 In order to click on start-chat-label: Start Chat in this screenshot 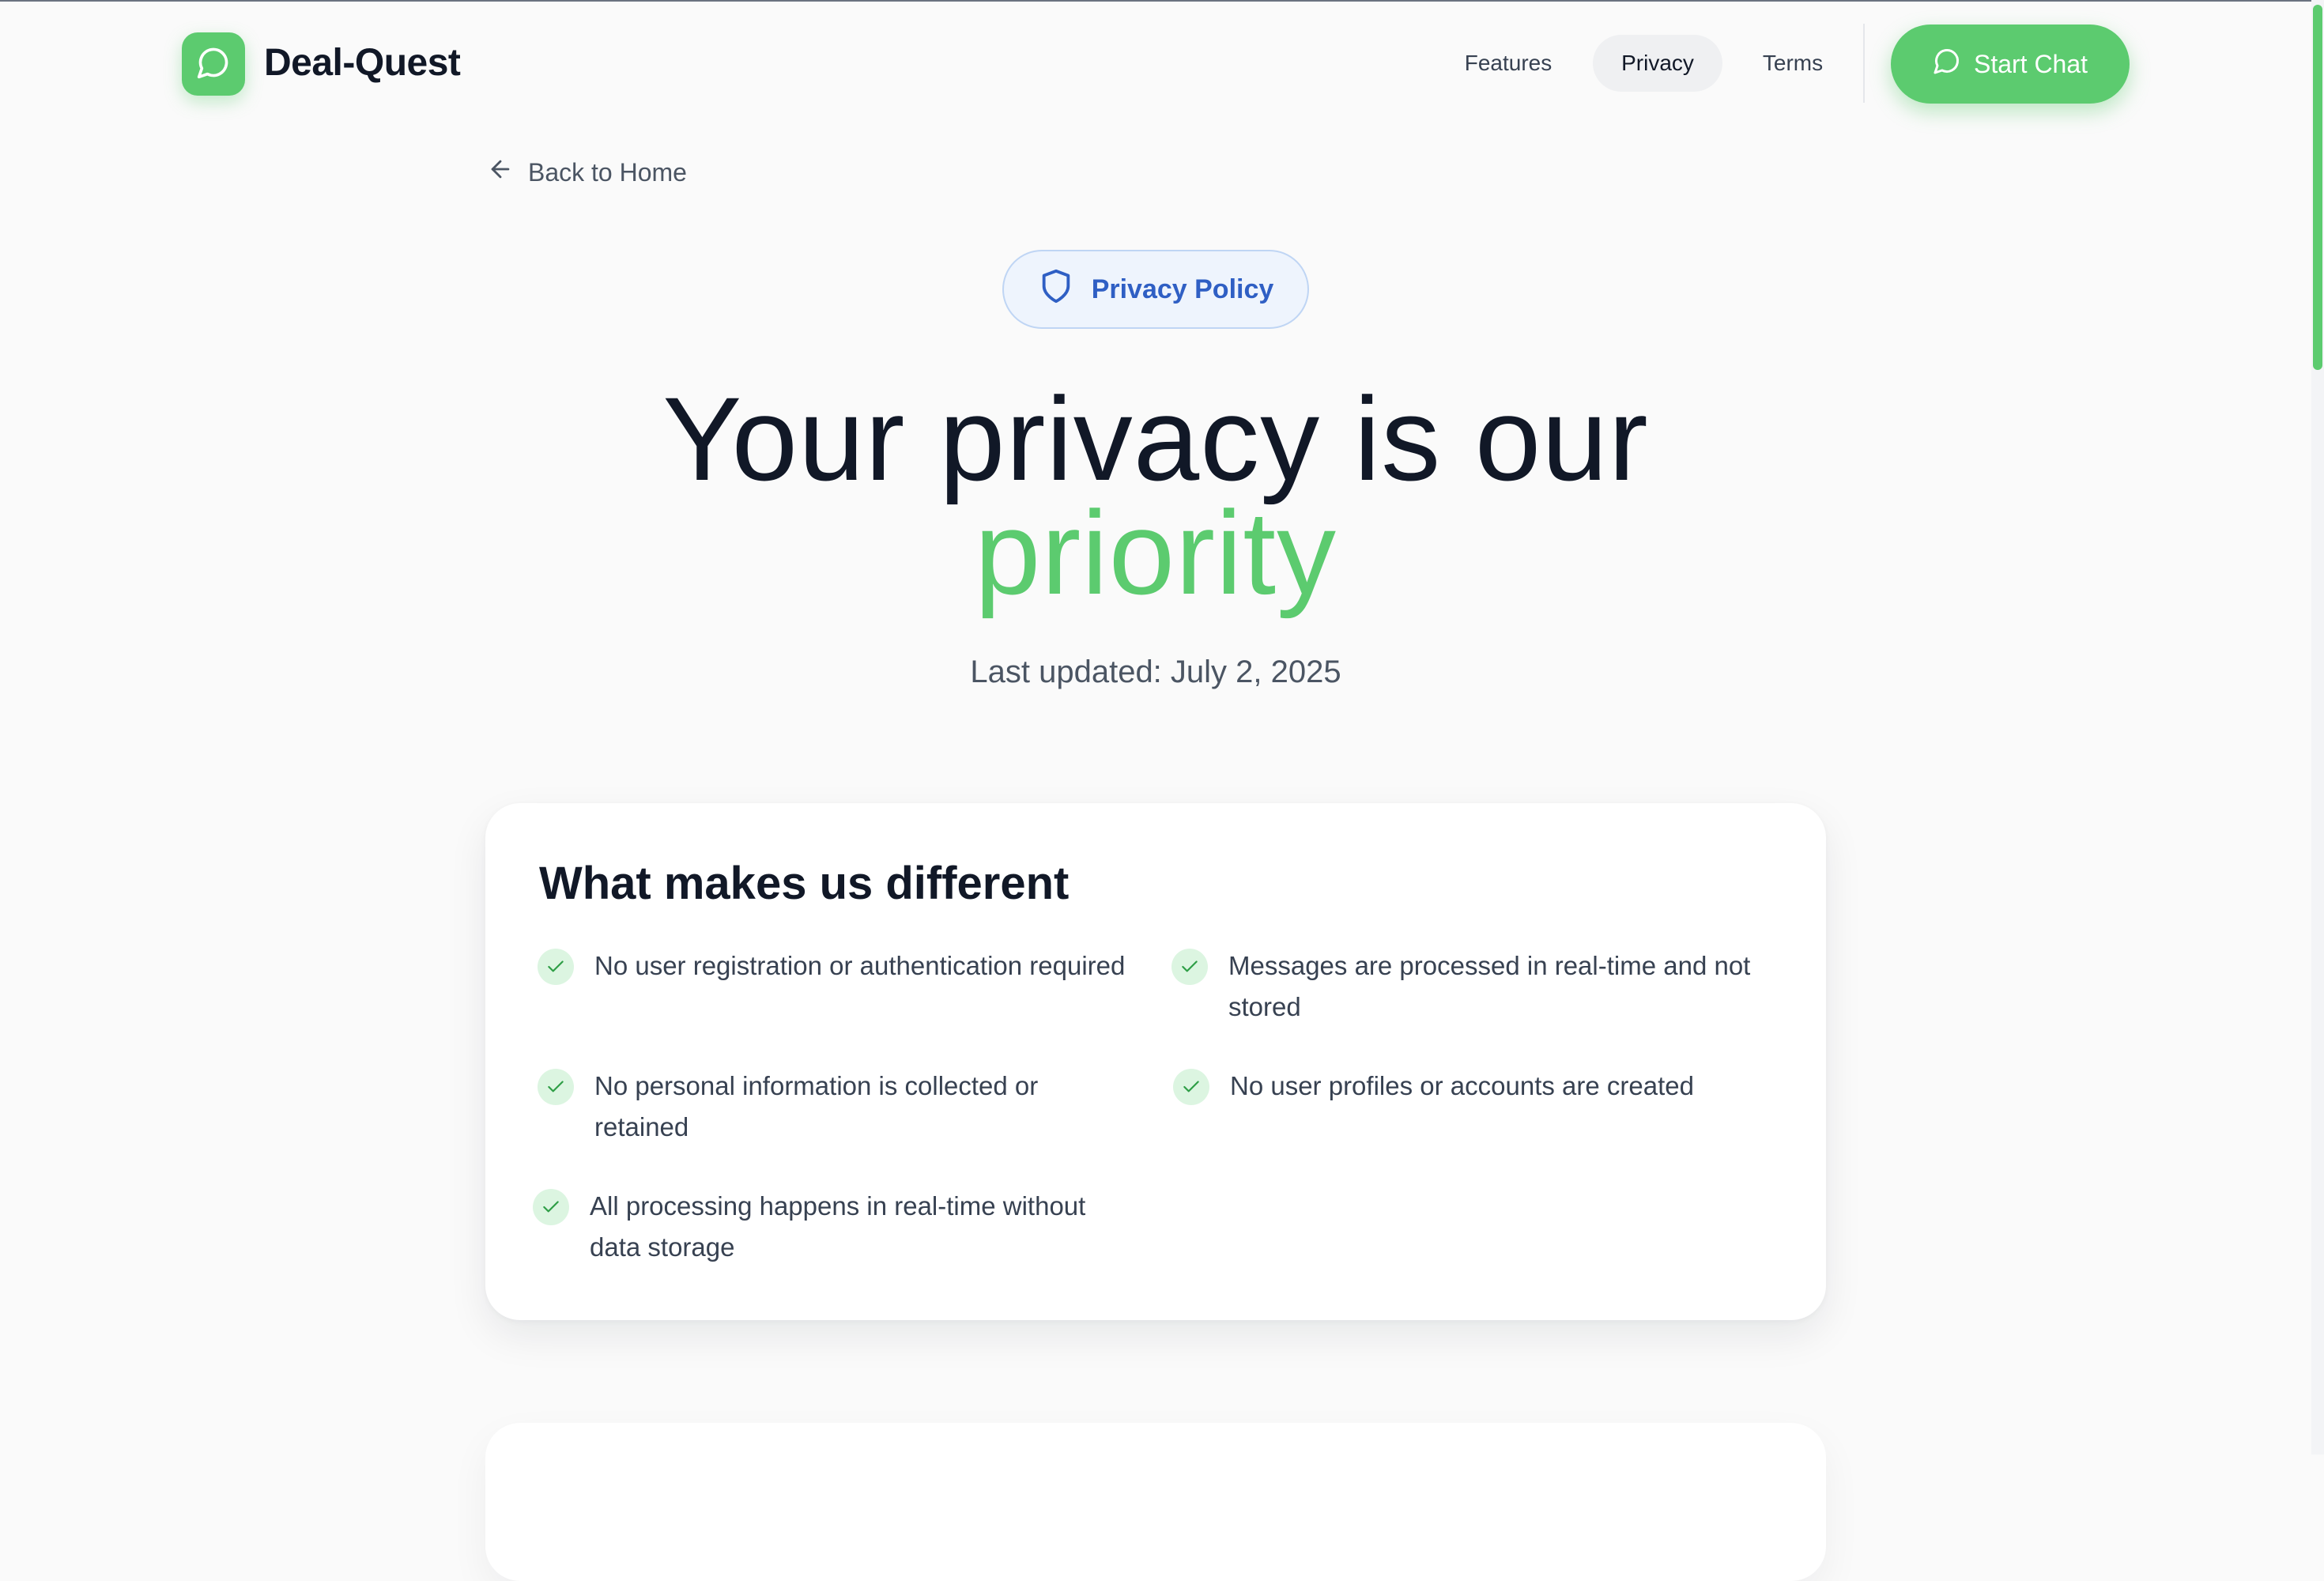, I will do `click(2030, 64)`.